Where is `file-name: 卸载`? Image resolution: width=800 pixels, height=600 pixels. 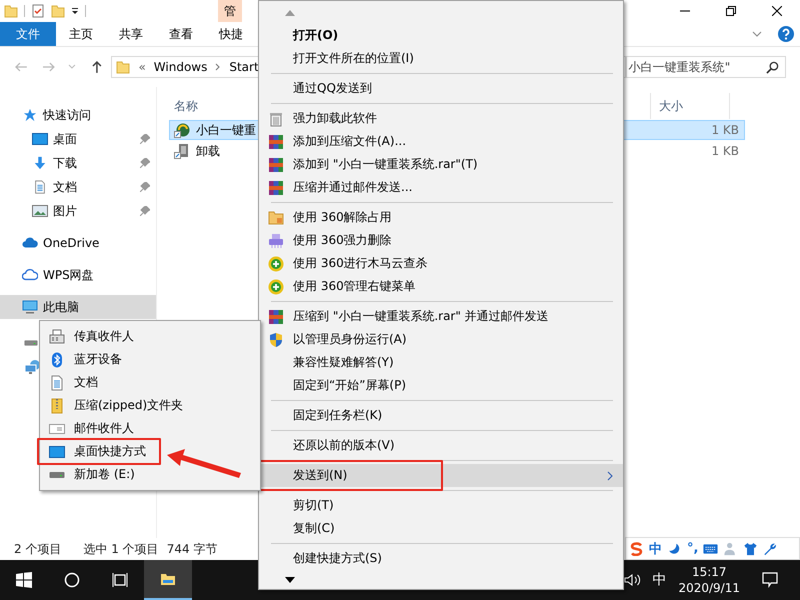
file-name: 卸载 is located at coordinates (208, 151).